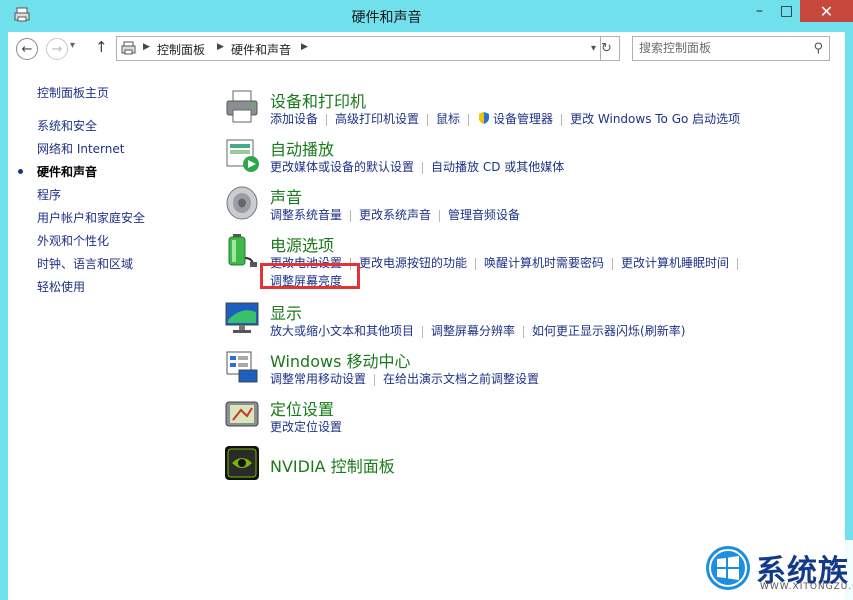  What do you see at coordinates (73, 240) in the screenshot?
I see `sidebar-item-appearance: 外观和个性化` at bounding box center [73, 240].